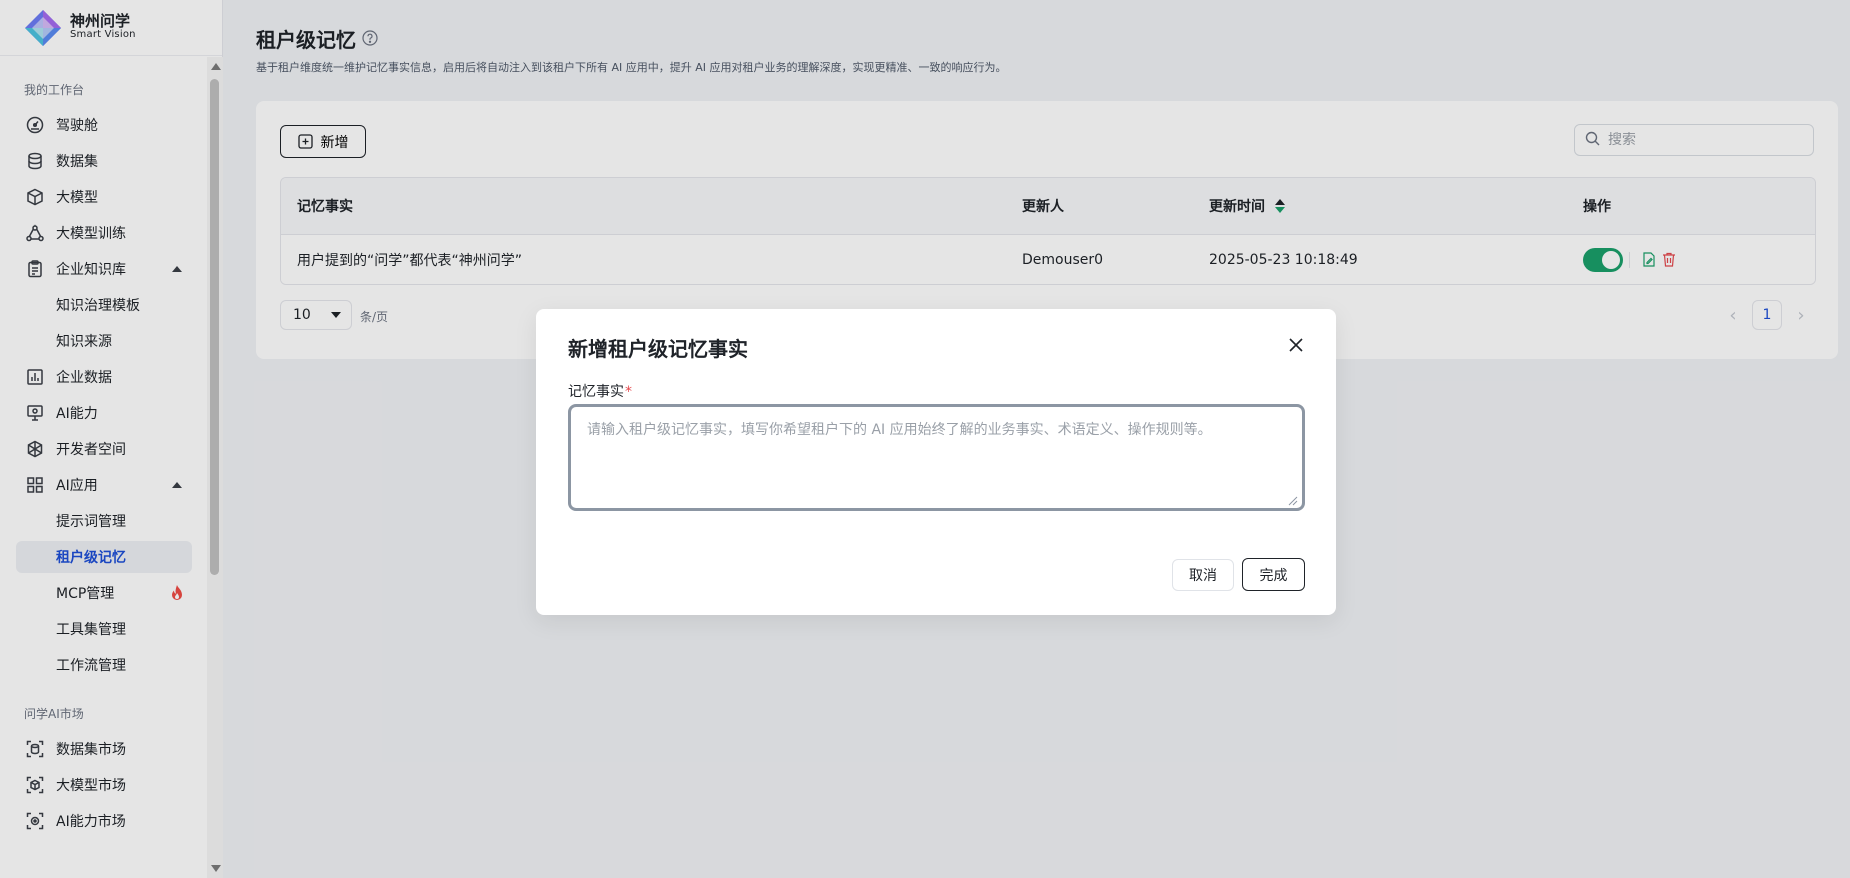 The image size is (1850, 878). Describe the element at coordinates (1203, 575) in the screenshot. I see `cancel-button: 取消` at that location.